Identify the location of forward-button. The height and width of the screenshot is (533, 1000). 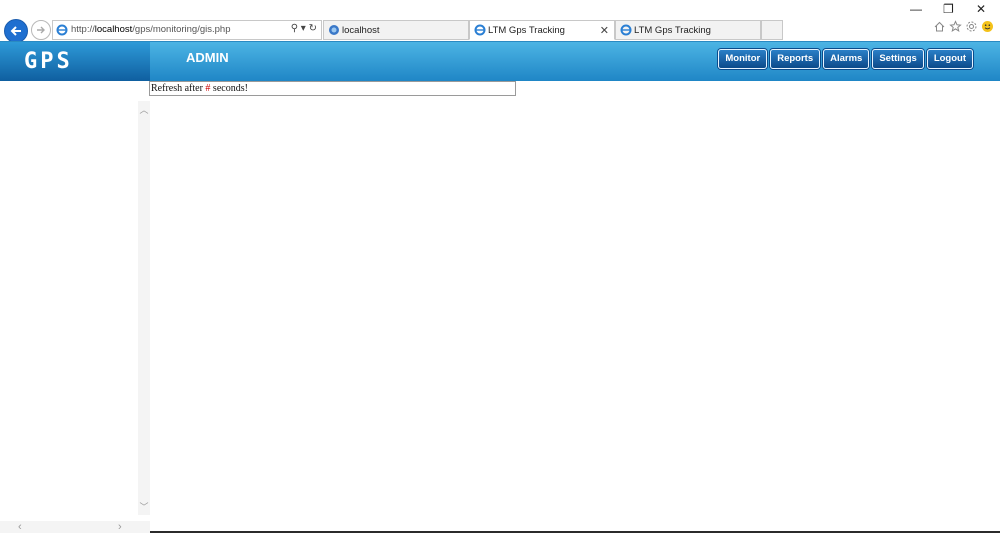
(41, 30).